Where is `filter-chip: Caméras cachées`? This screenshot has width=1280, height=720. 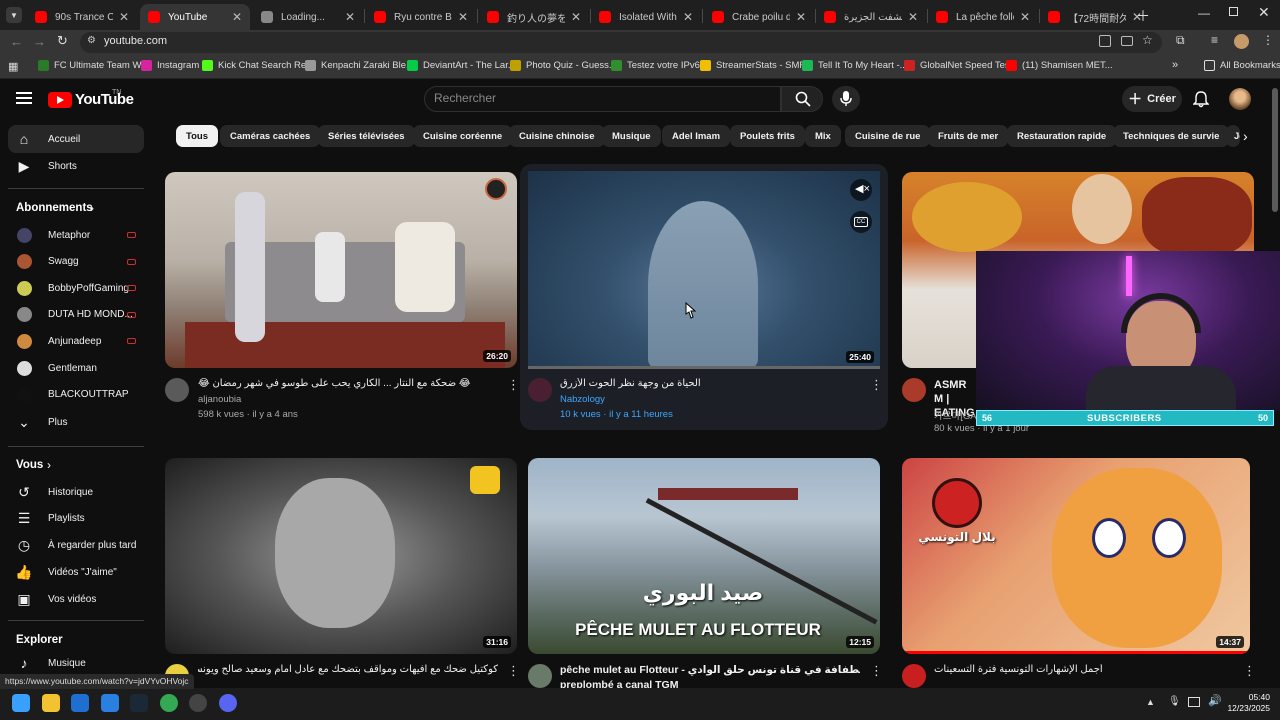
filter-chip: Caméras cachées is located at coordinates (270, 136).